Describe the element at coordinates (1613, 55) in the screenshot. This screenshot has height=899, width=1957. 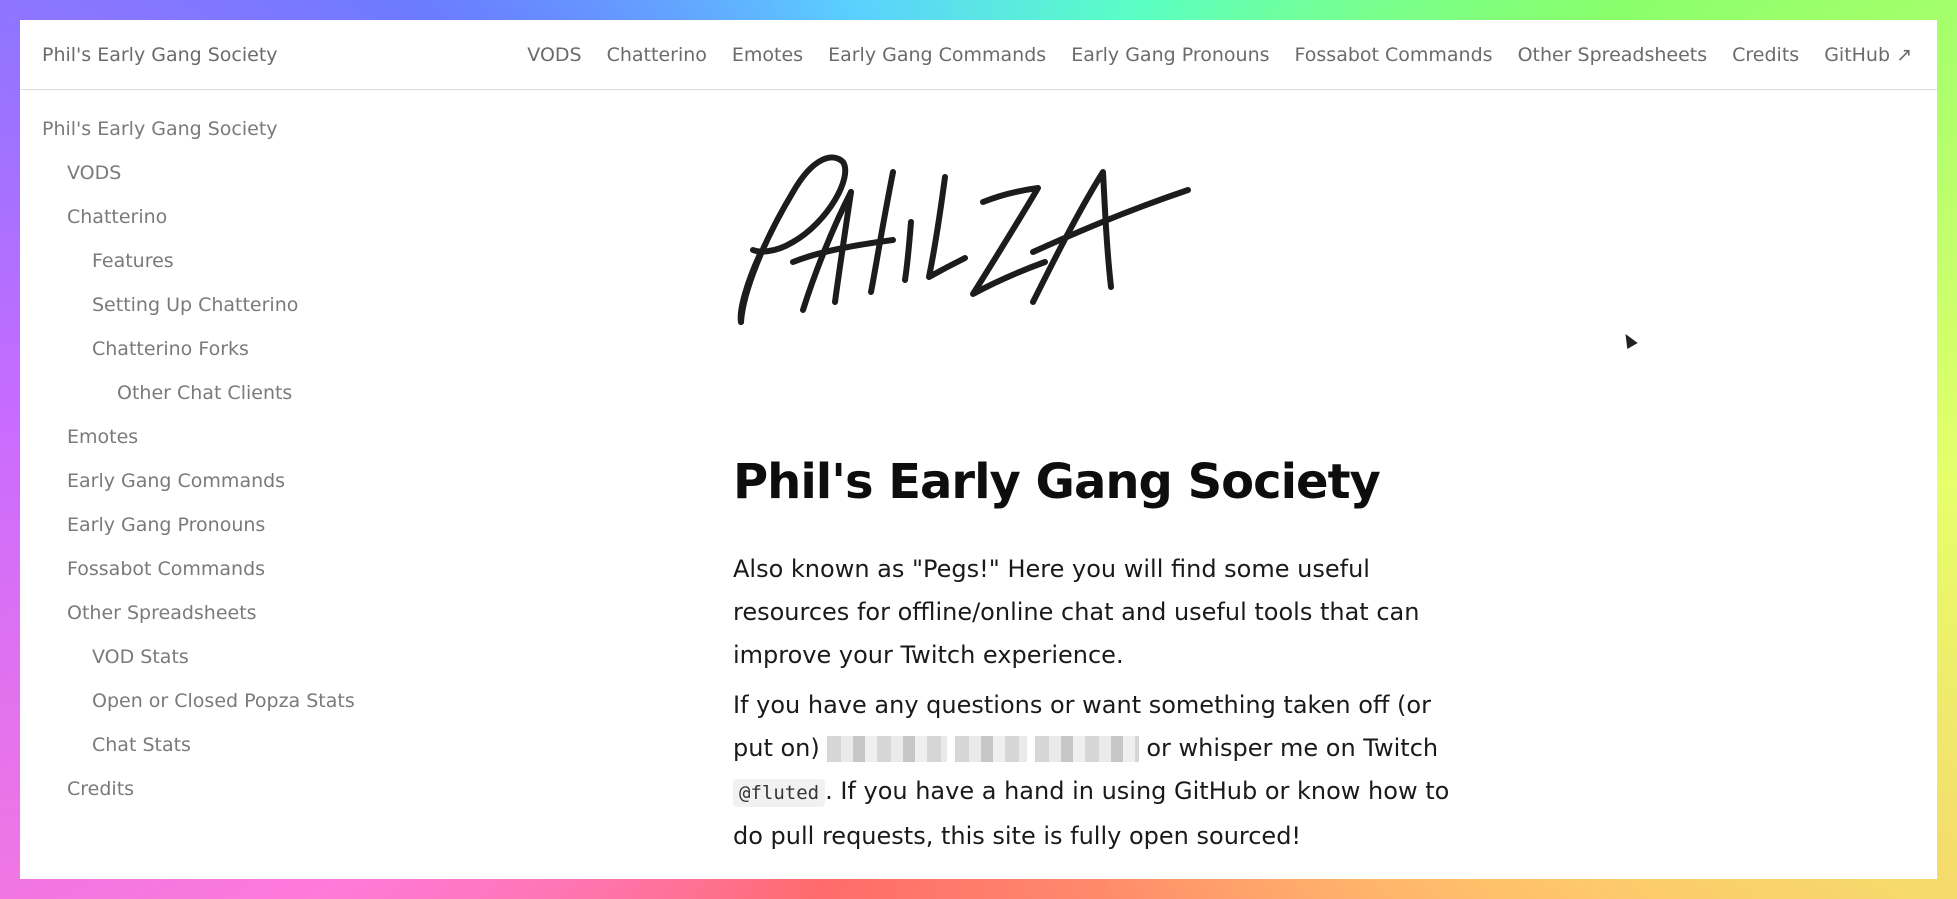
I see `nav-link-other-spreadsheets: Other Spreadsheets` at that location.